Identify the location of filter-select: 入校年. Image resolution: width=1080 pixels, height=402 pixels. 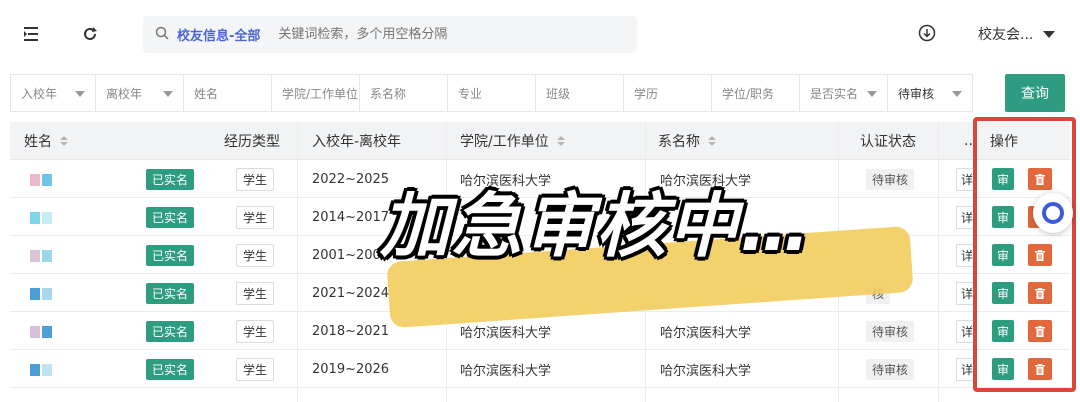
(53, 93).